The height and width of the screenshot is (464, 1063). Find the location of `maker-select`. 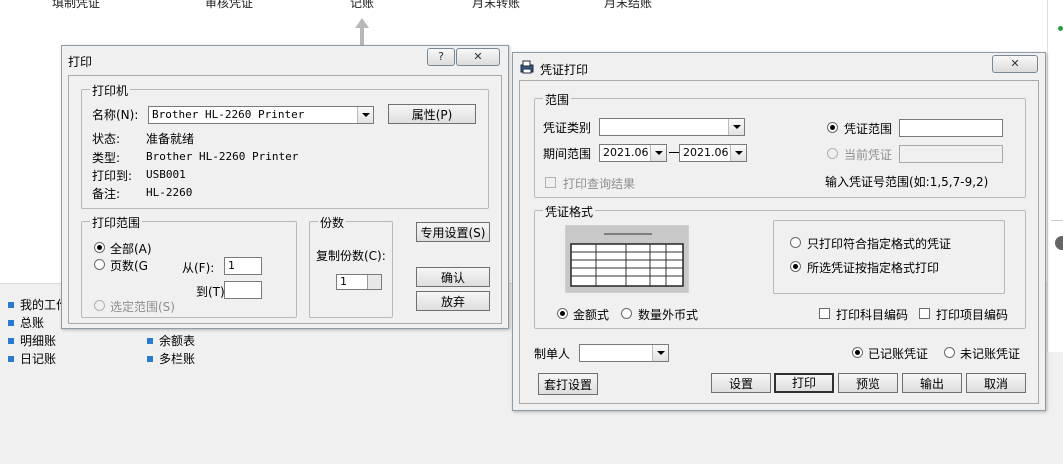

maker-select is located at coordinates (624, 353).